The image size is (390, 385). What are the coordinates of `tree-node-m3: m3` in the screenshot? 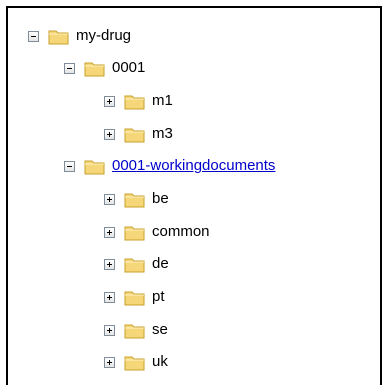 It's located at (138, 134).